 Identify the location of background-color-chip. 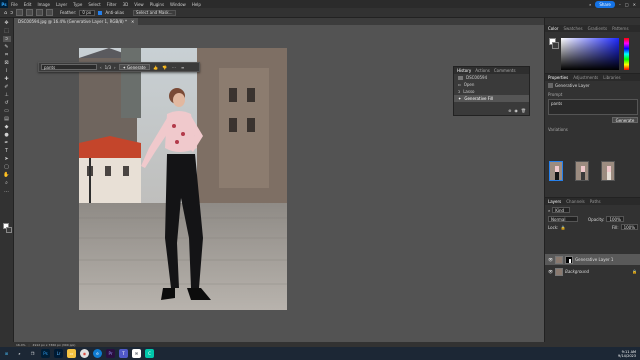
(555, 45).